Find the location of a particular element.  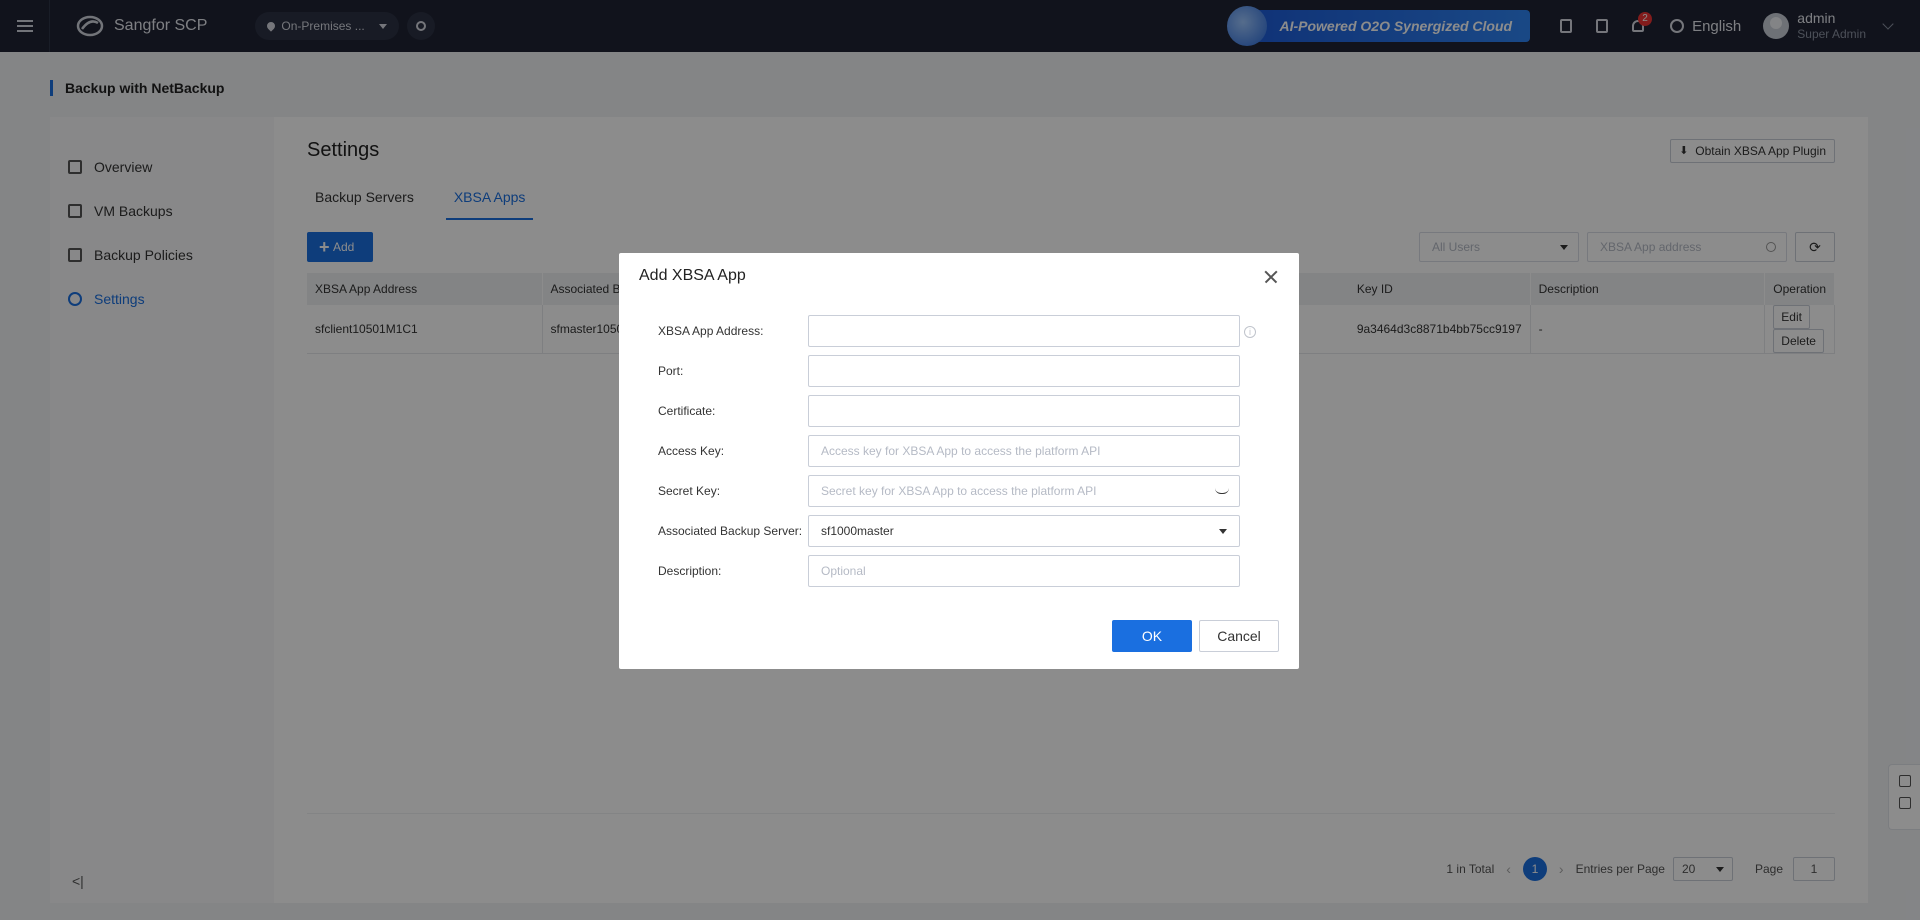

backup-server-label: Associated Backup Server: is located at coordinates (730, 531).